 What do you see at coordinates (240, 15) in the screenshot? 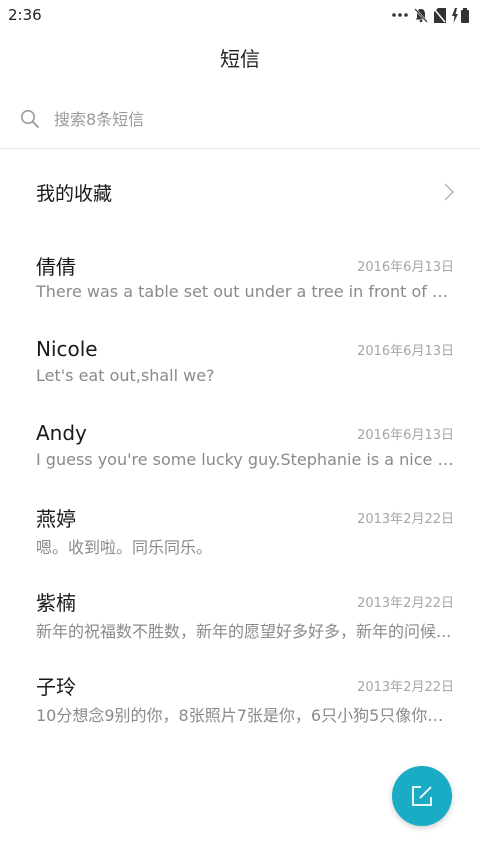
I see `status-bar: 2:36` at bounding box center [240, 15].